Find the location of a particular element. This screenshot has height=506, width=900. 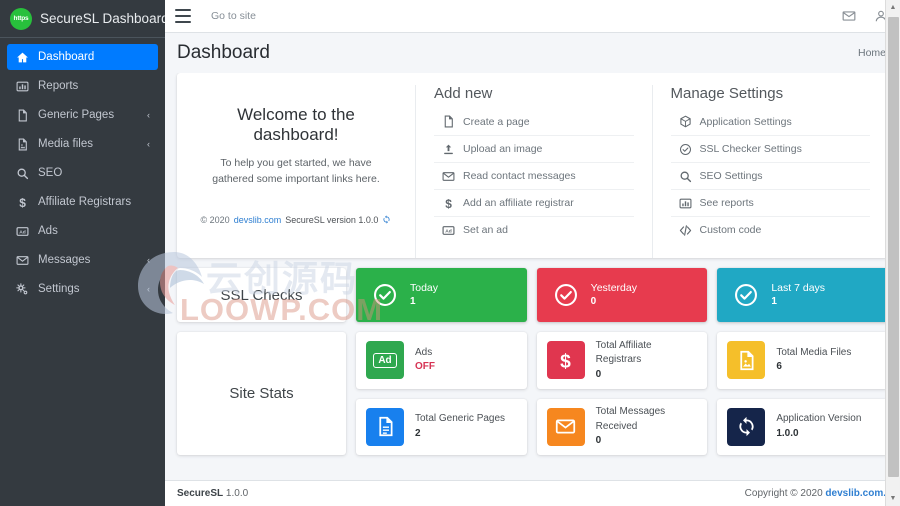

stat-card-value: 0 is located at coordinates (598, 374).